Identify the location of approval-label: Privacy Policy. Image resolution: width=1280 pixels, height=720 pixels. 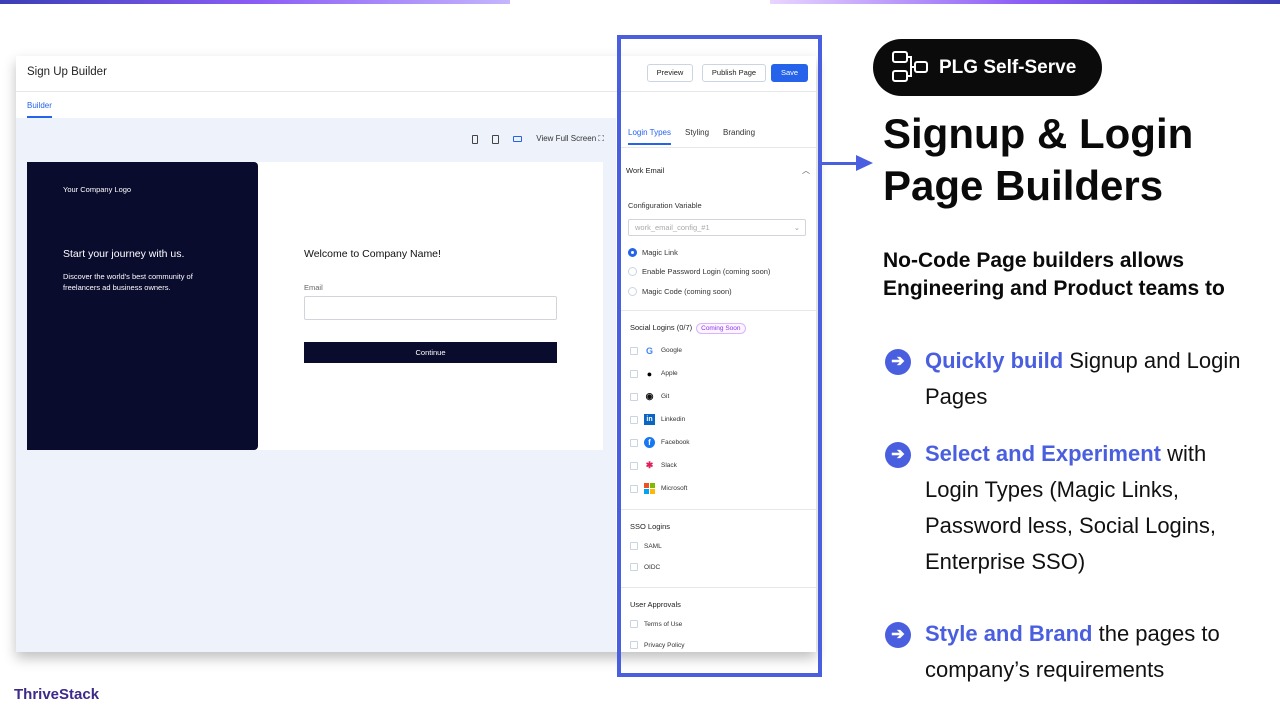
(664, 645).